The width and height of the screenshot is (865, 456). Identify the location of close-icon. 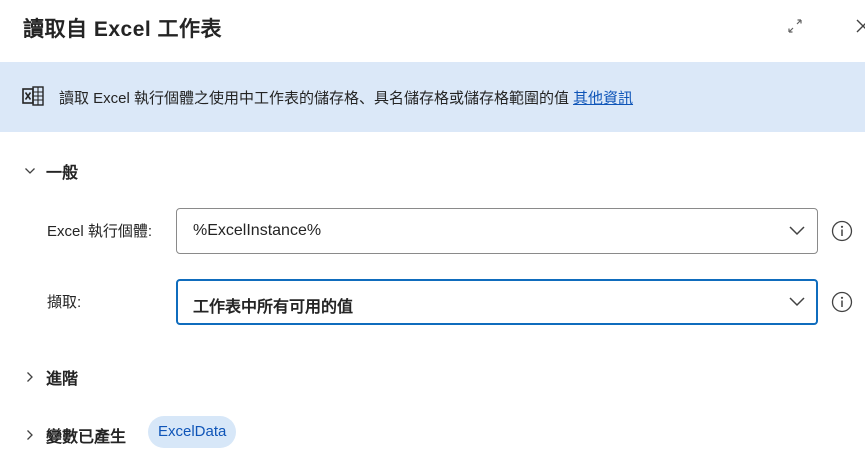
(860, 26).